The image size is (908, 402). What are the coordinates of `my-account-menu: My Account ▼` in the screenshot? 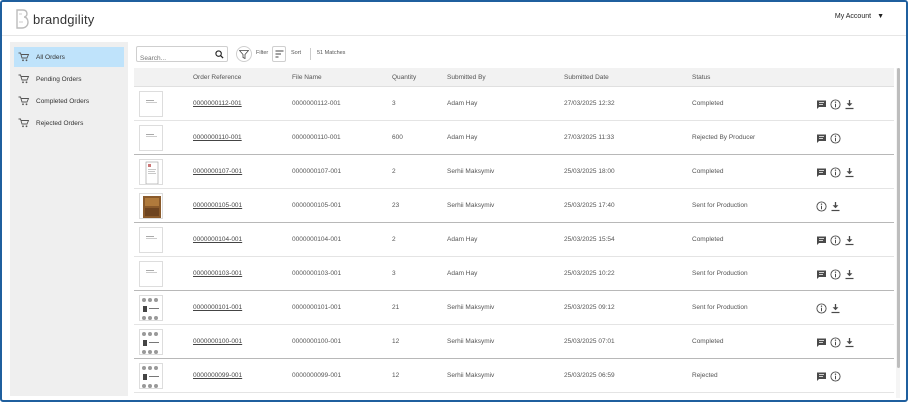 It's located at (859, 16).